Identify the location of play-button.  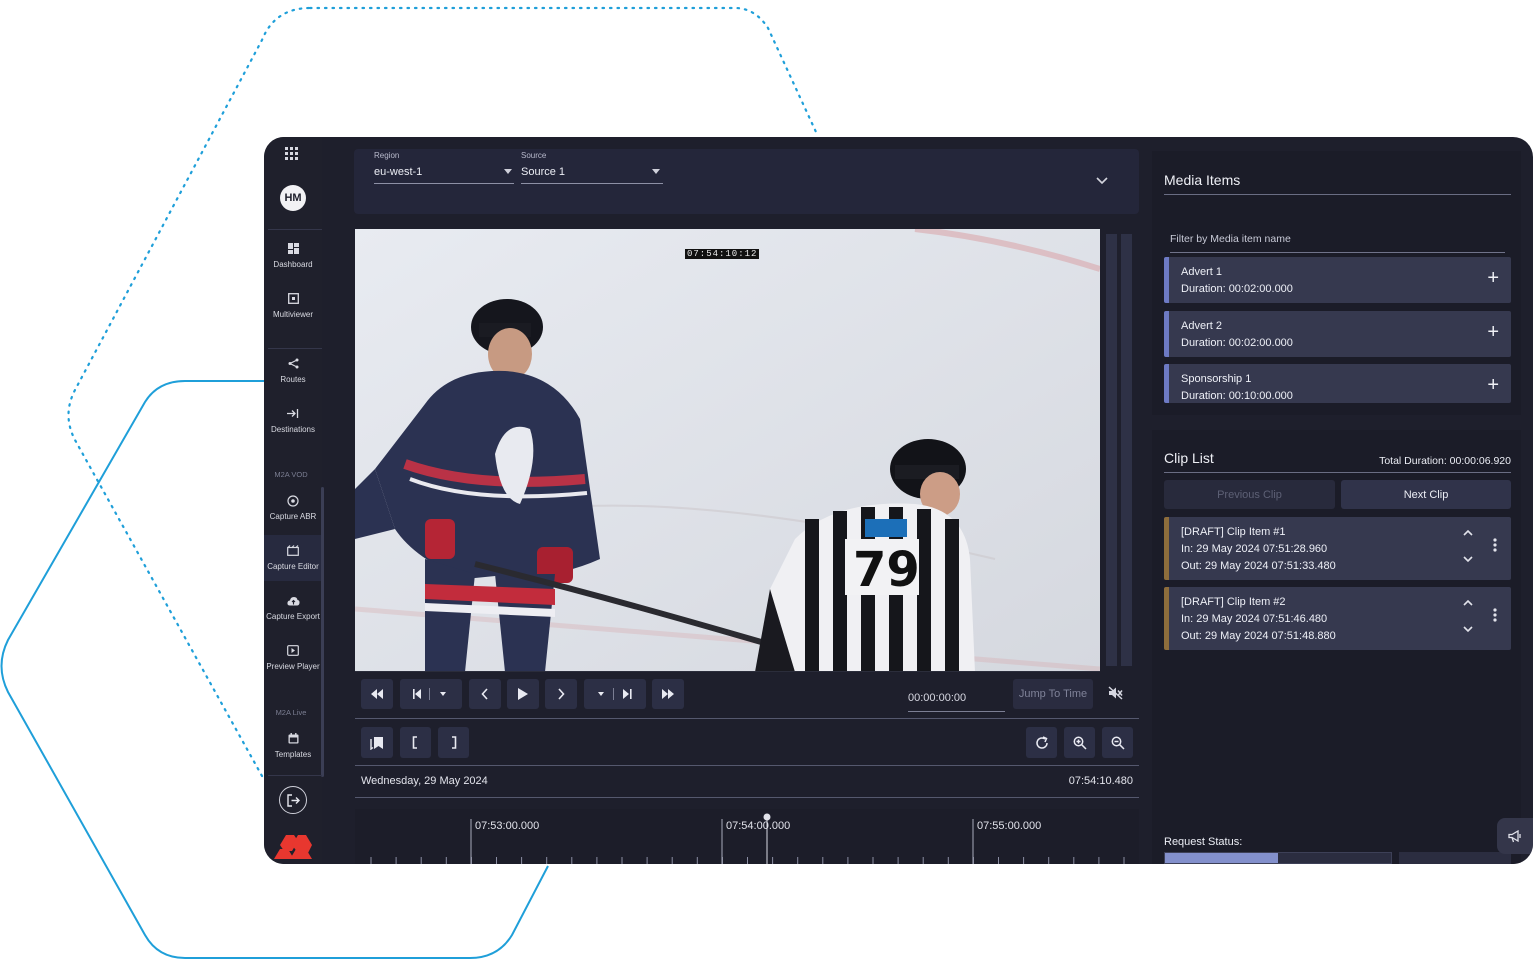
(523, 694).